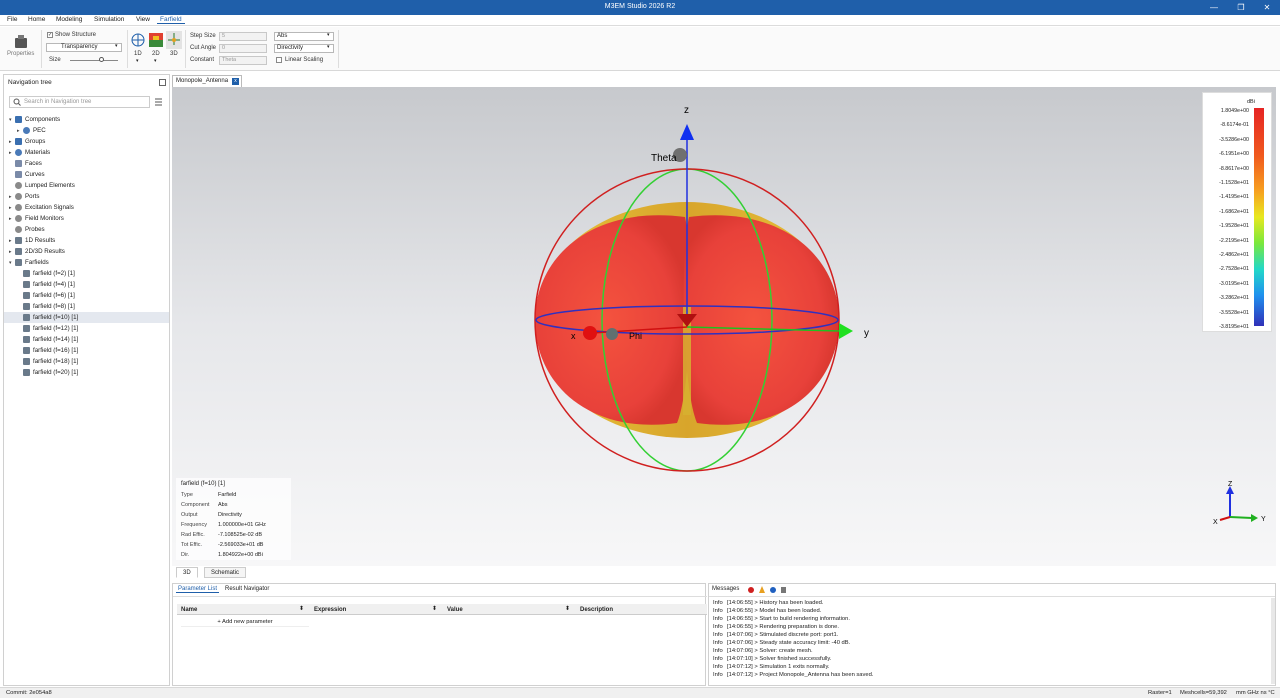 The image size is (1280, 698). What do you see at coordinates (198, 589) in the screenshot?
I see `tab-parameter-list: Parameter List` at bounding box center [198, 589].